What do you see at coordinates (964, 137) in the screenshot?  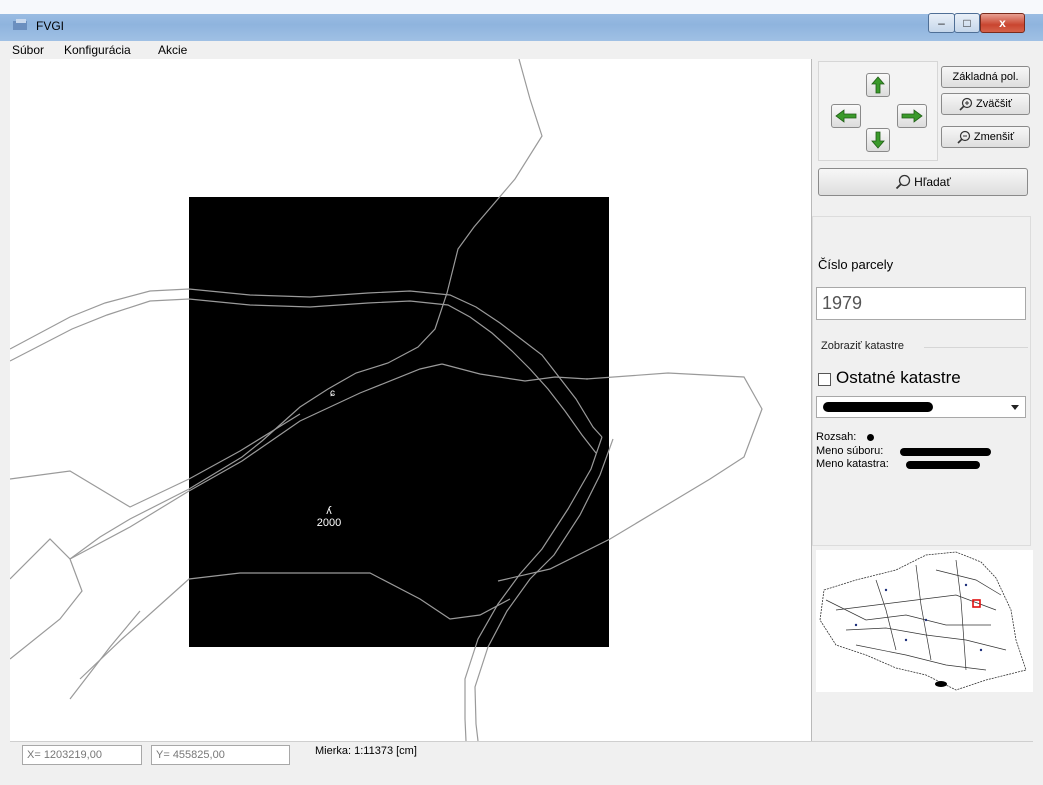 I see `zoom-out-icon` at bounding box center [964, 137].